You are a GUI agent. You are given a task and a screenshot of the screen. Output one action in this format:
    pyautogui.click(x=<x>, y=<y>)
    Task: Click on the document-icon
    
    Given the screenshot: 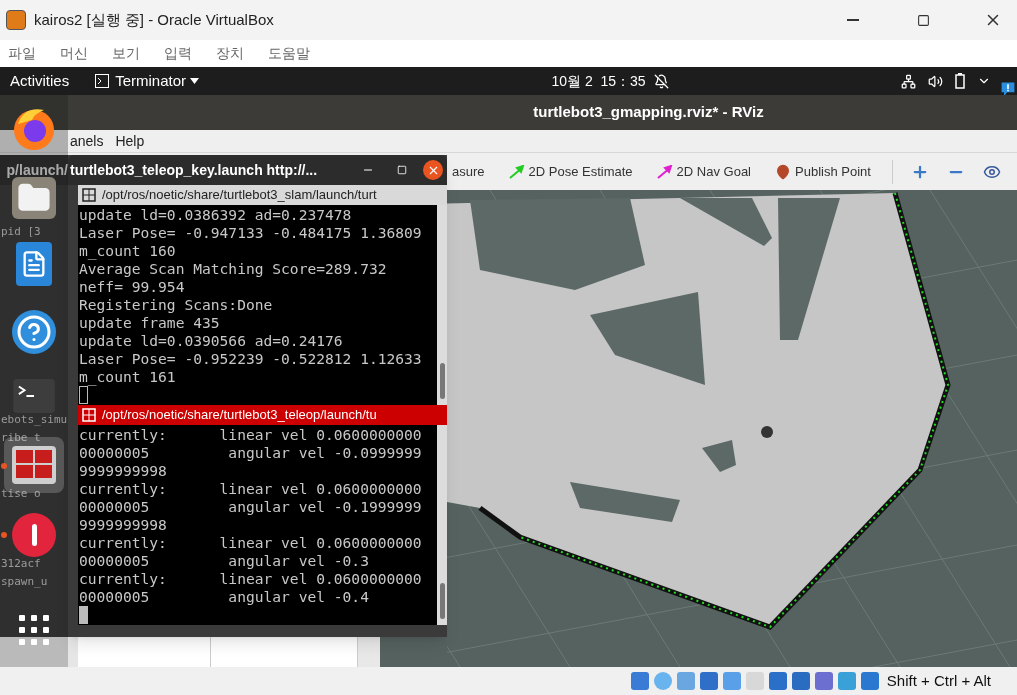 What is the action you would take?
    pyautogui.click(x=34, y=264)
    